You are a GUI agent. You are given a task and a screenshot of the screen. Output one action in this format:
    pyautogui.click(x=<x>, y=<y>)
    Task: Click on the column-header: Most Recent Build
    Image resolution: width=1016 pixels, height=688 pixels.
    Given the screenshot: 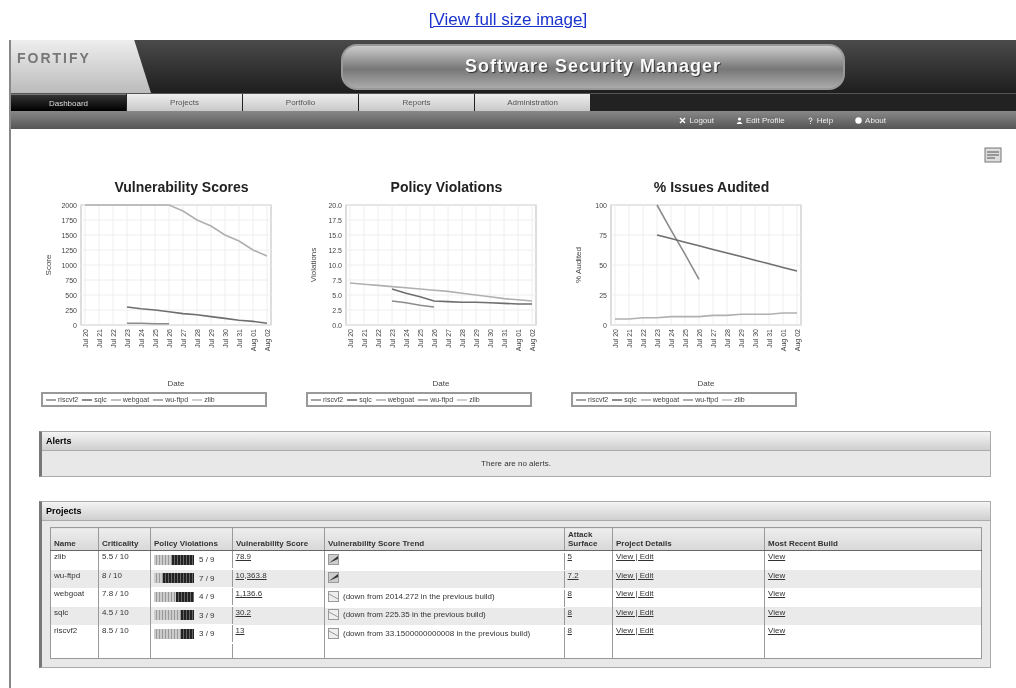 What is the action you would take?
    pyautogui.click(x=873, y=539)
    